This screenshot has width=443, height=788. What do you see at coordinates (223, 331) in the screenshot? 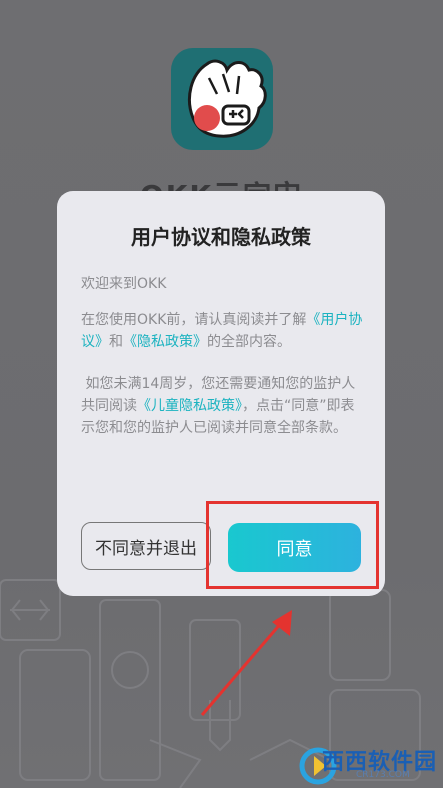
I see `agreement-paragraph: 在您使用OKK前，请认真阅读并了解《用户协议》和《隐私政策》的全部内容。` at bounding box center [223, 331].